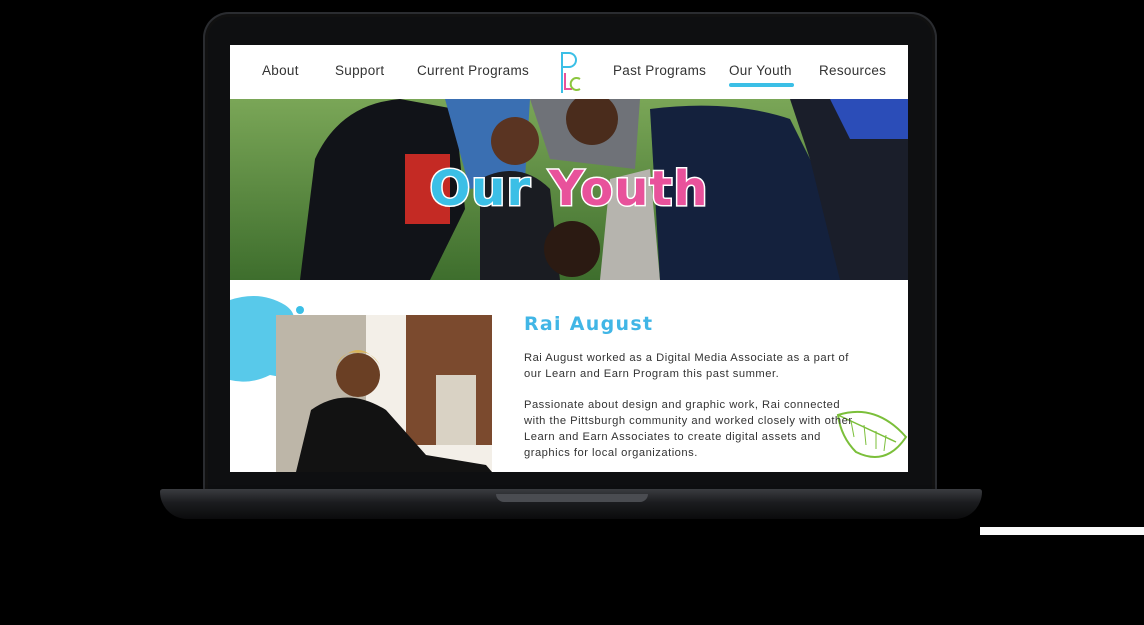 This screenshot has height=625, width=1144. I want to click on nav-resources: Resources, so click(852, 70).